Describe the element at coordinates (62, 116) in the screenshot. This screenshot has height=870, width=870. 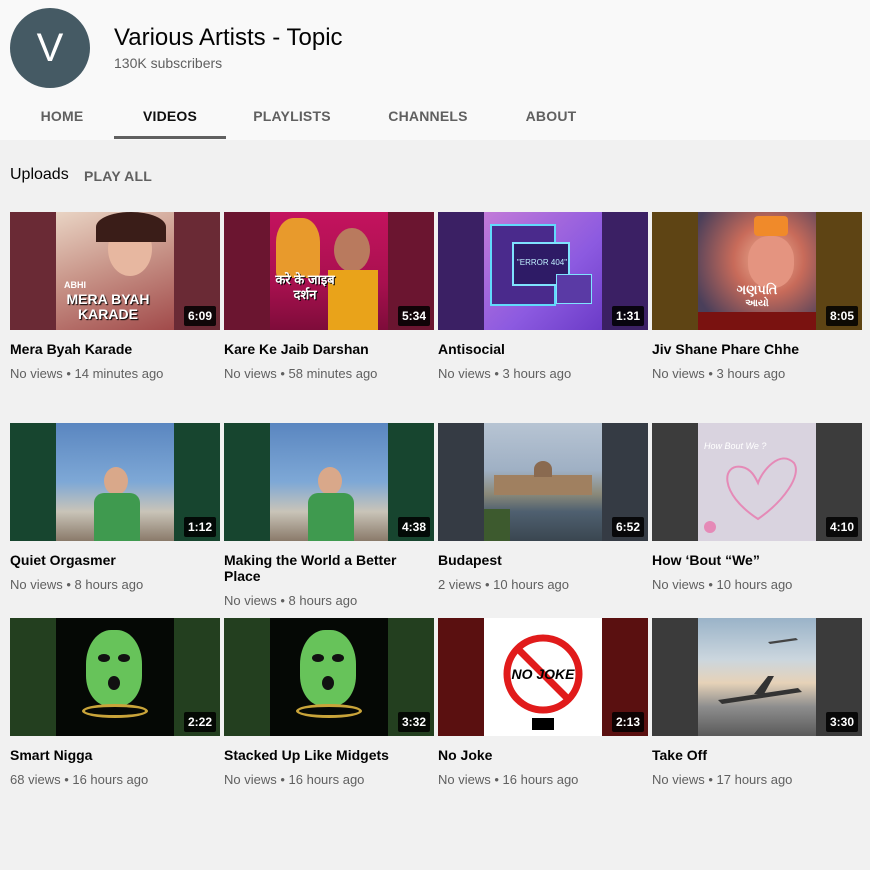
I see `tab-home: HOME` at that location.